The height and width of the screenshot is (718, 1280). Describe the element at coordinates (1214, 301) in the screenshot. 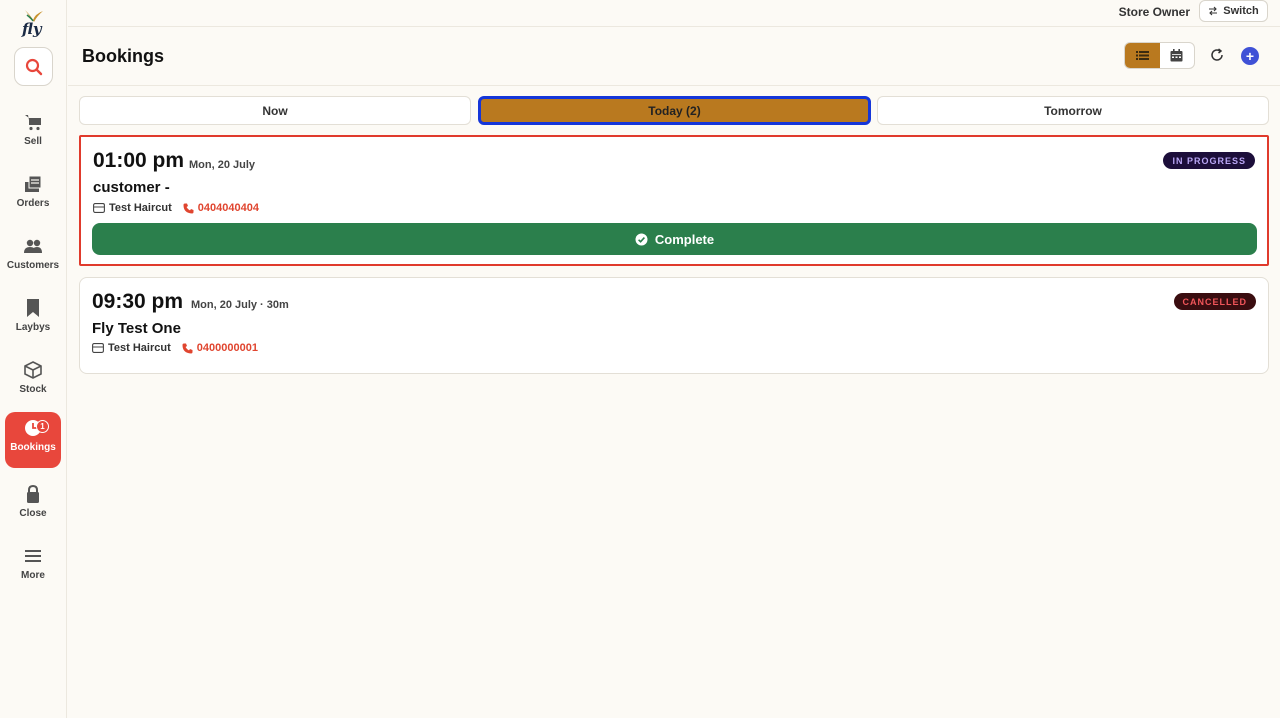

I see `status-badge: CANCELLED` at that location.